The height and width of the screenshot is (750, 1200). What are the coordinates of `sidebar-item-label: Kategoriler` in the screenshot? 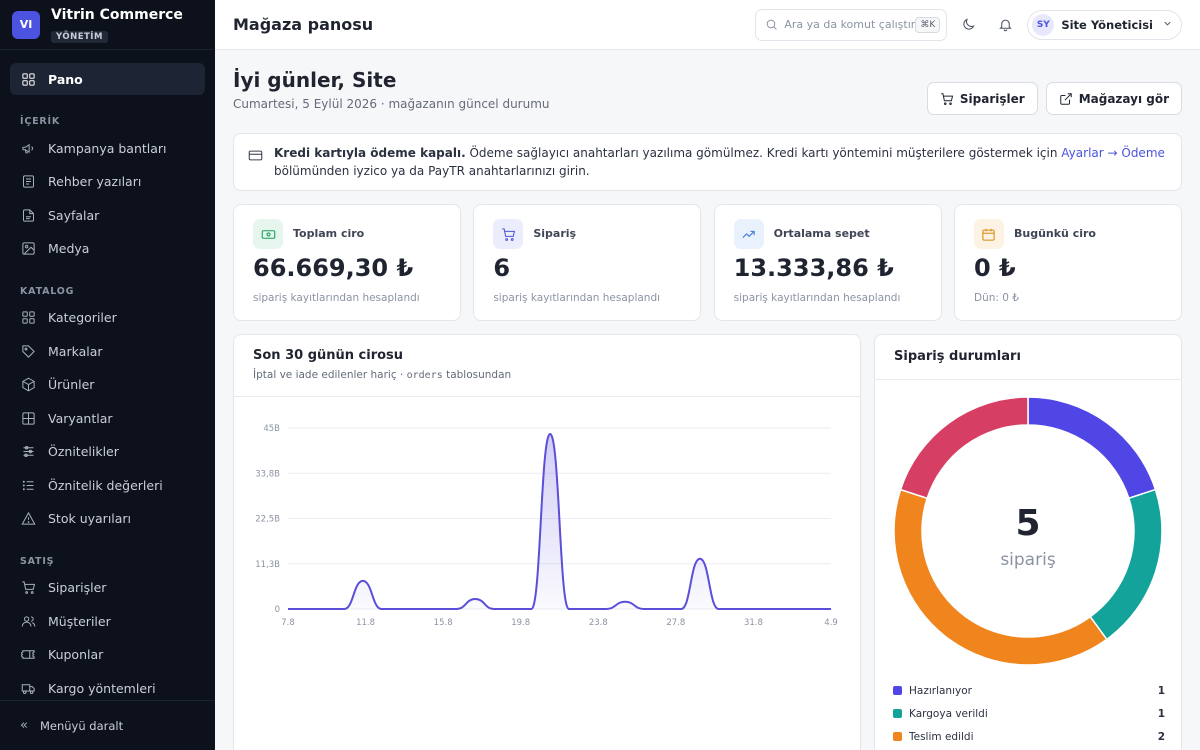 It's located at (82, 317).